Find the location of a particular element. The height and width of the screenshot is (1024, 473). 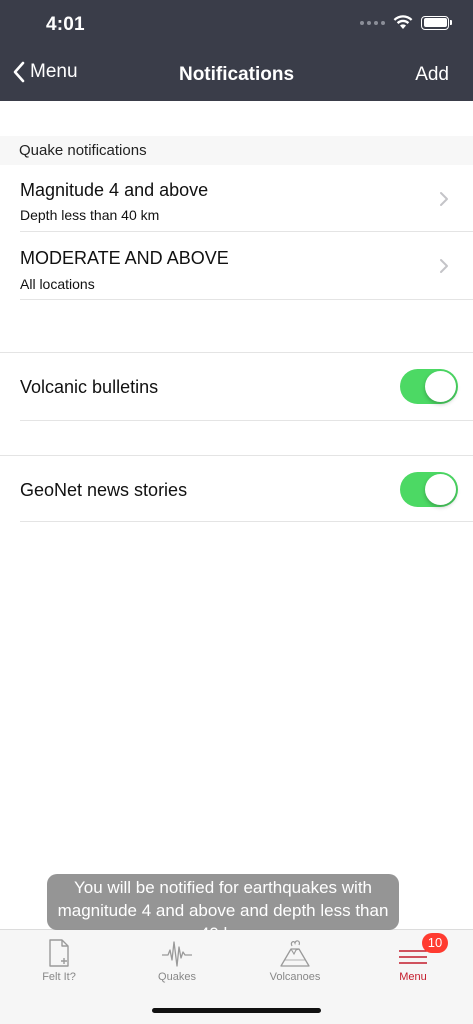

volcanic-bulletins-toggle is located at coordinates (429, 386).